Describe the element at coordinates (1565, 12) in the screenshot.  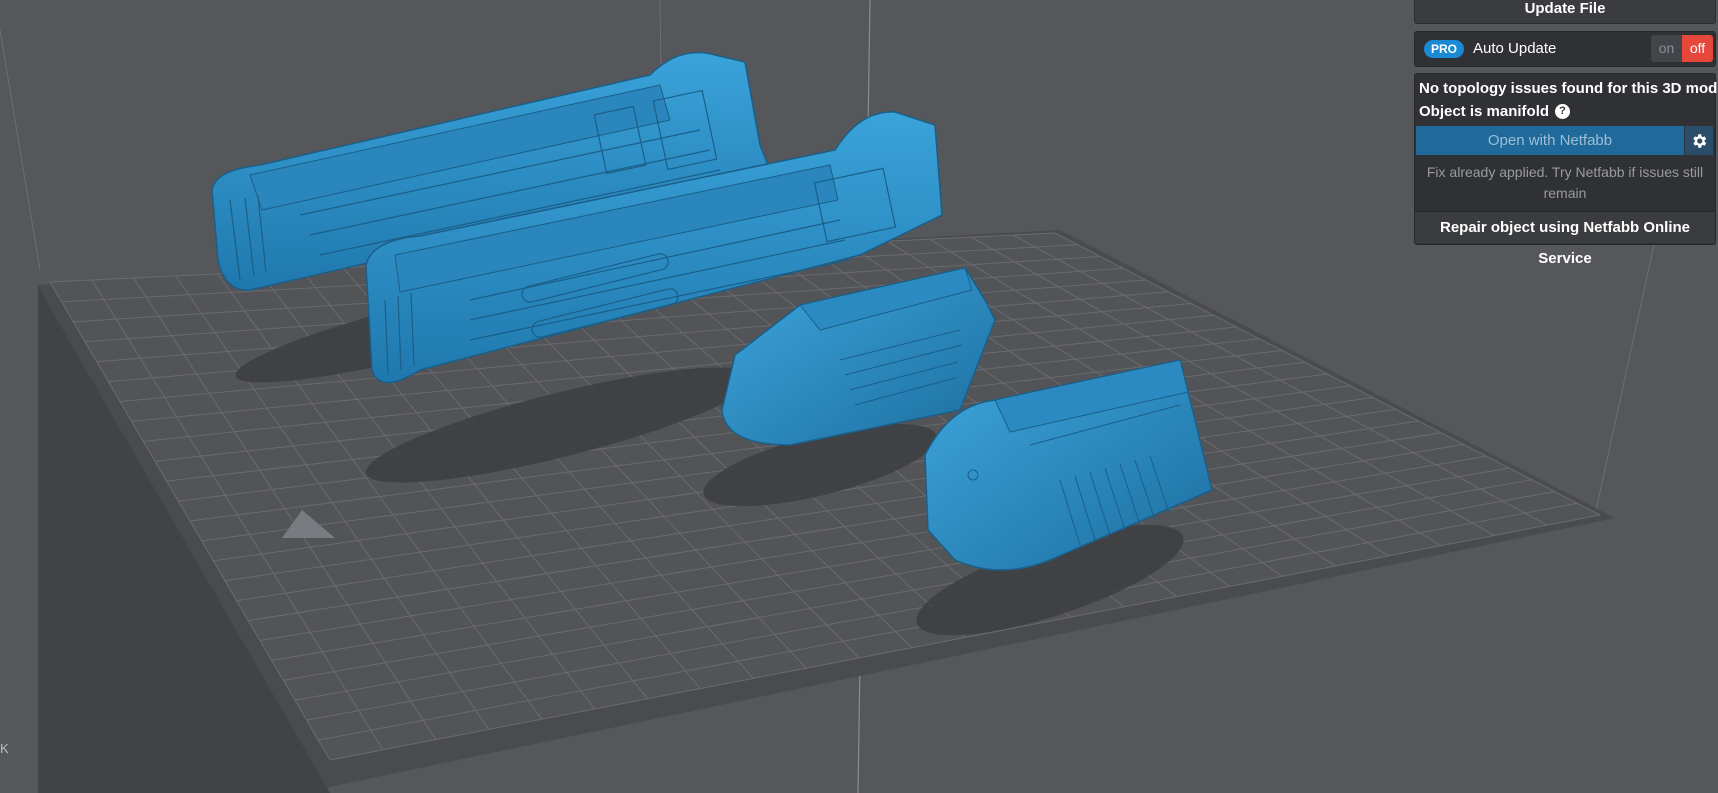
I see `update-file-button: Update File` at that location.